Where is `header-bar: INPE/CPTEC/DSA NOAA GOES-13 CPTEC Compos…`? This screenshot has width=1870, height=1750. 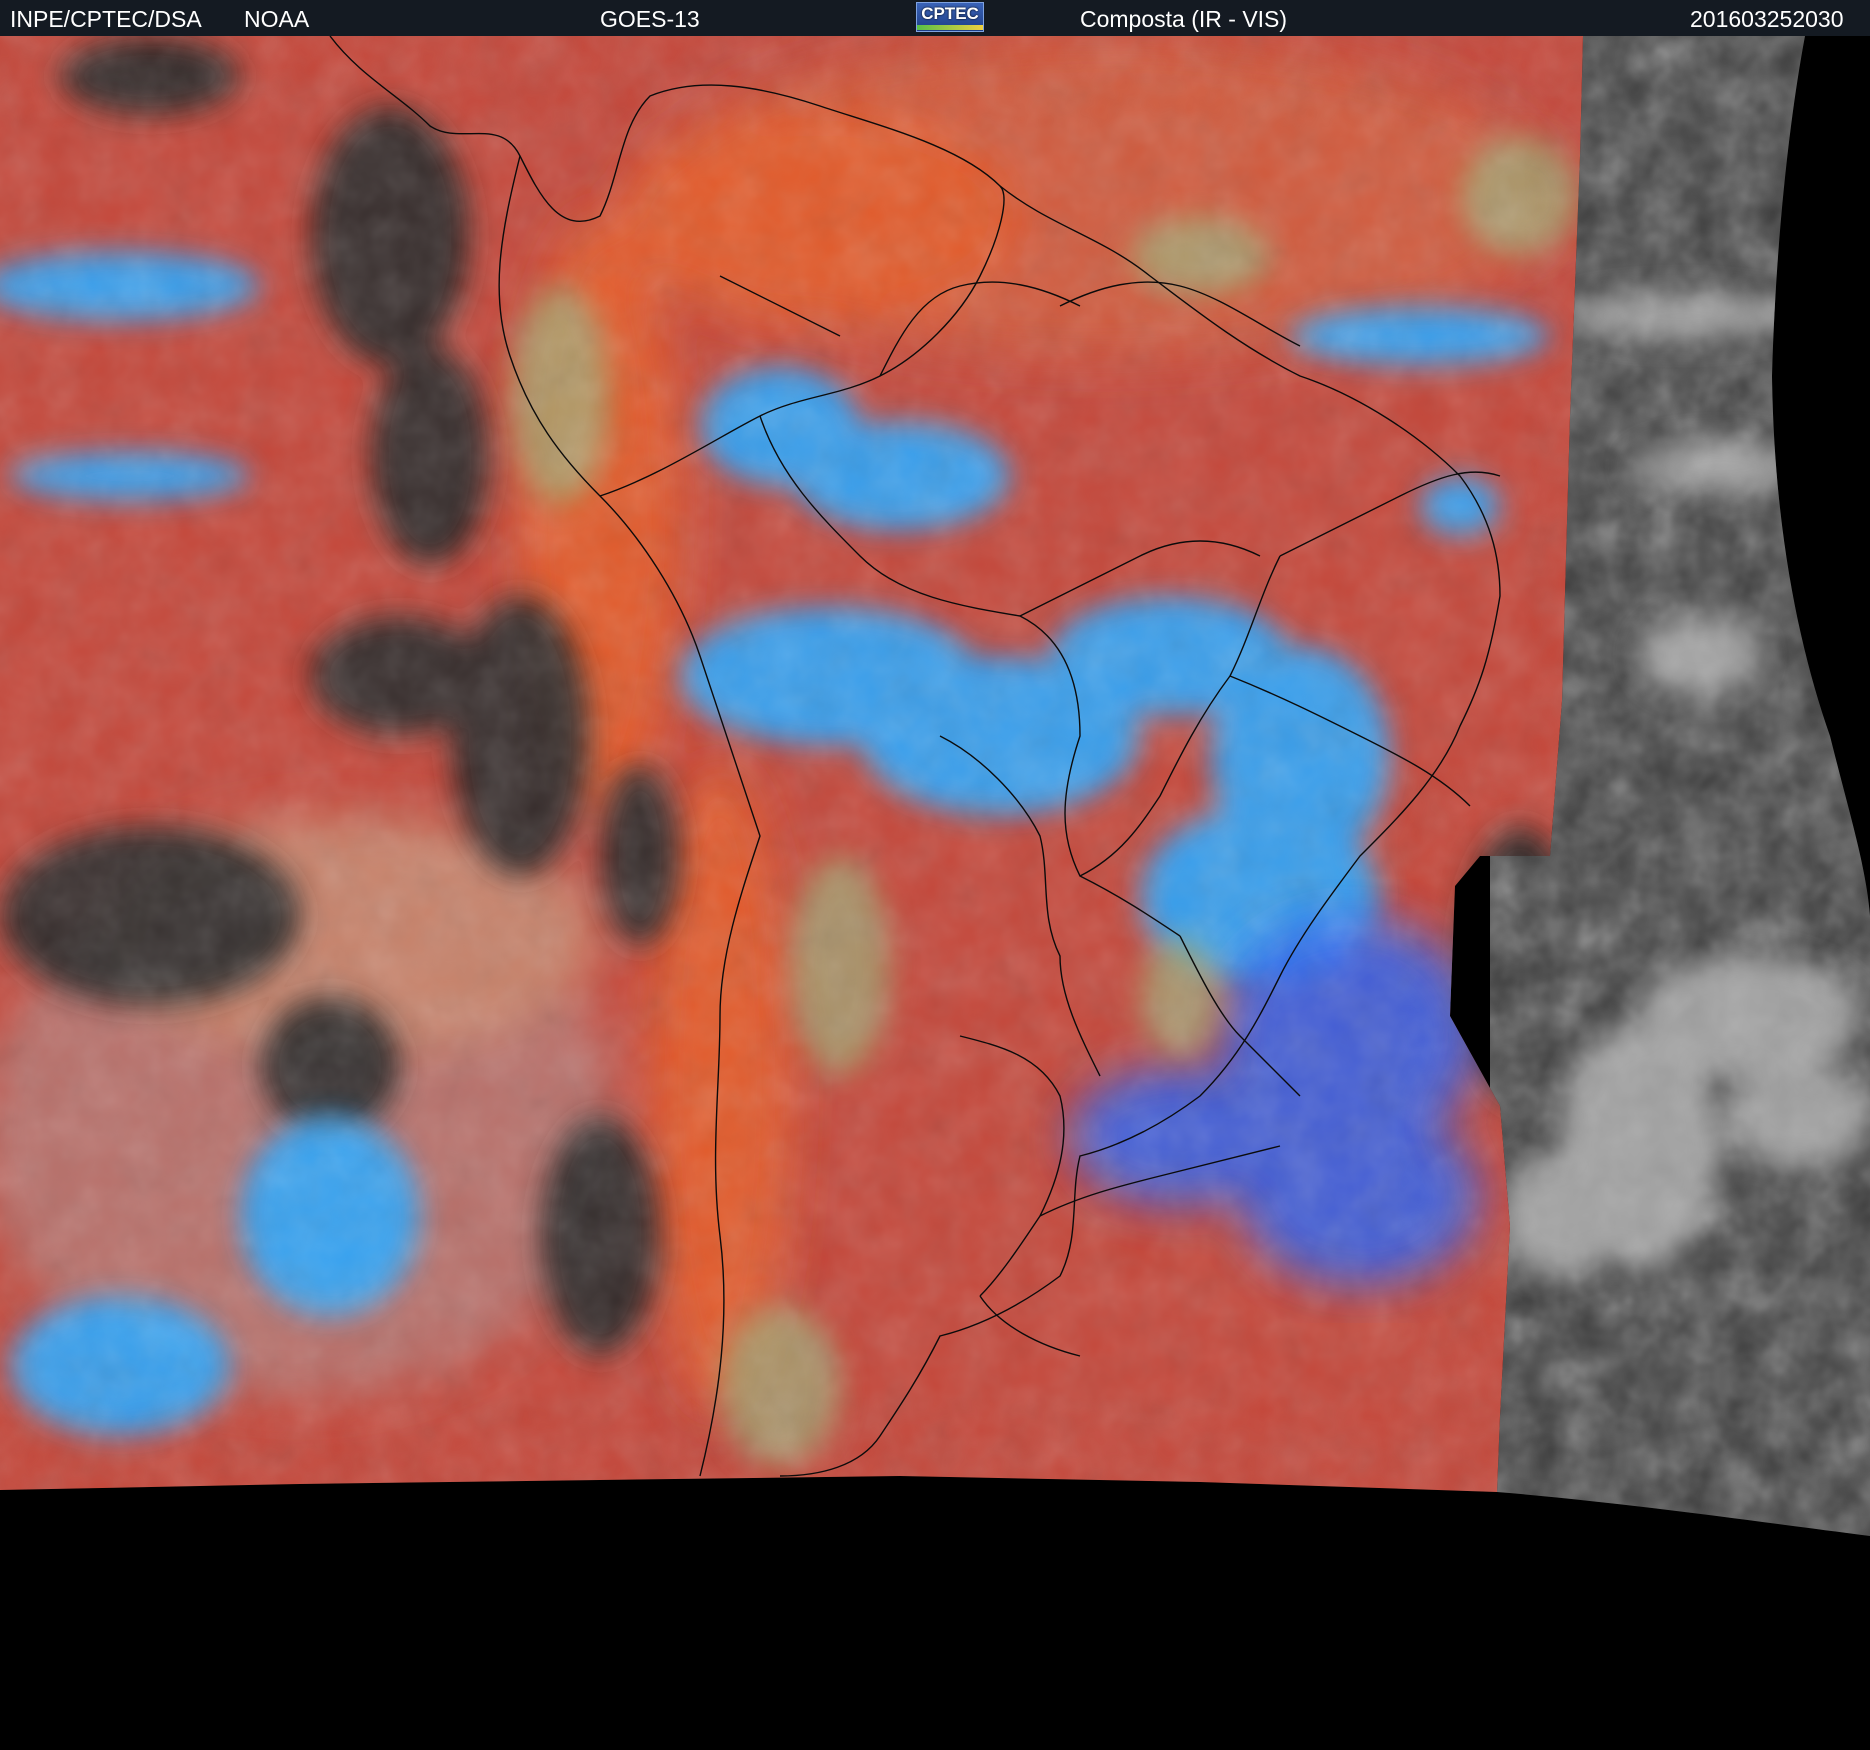 header-bar: INPE/CPTEC/DSA NOAA GOES-13 CPTEC Compos… is located at coordinates (935, 18).